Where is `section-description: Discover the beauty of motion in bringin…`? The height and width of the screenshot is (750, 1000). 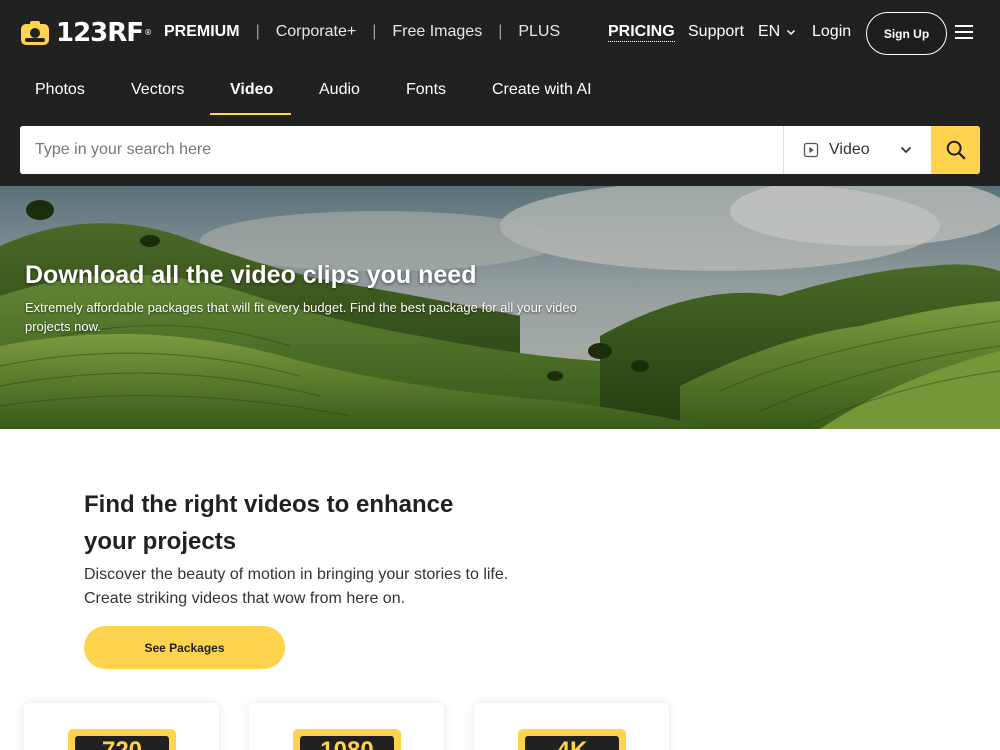 section-description: Discover the beauty of motion in bringin… is located at coordinates (296, 586).